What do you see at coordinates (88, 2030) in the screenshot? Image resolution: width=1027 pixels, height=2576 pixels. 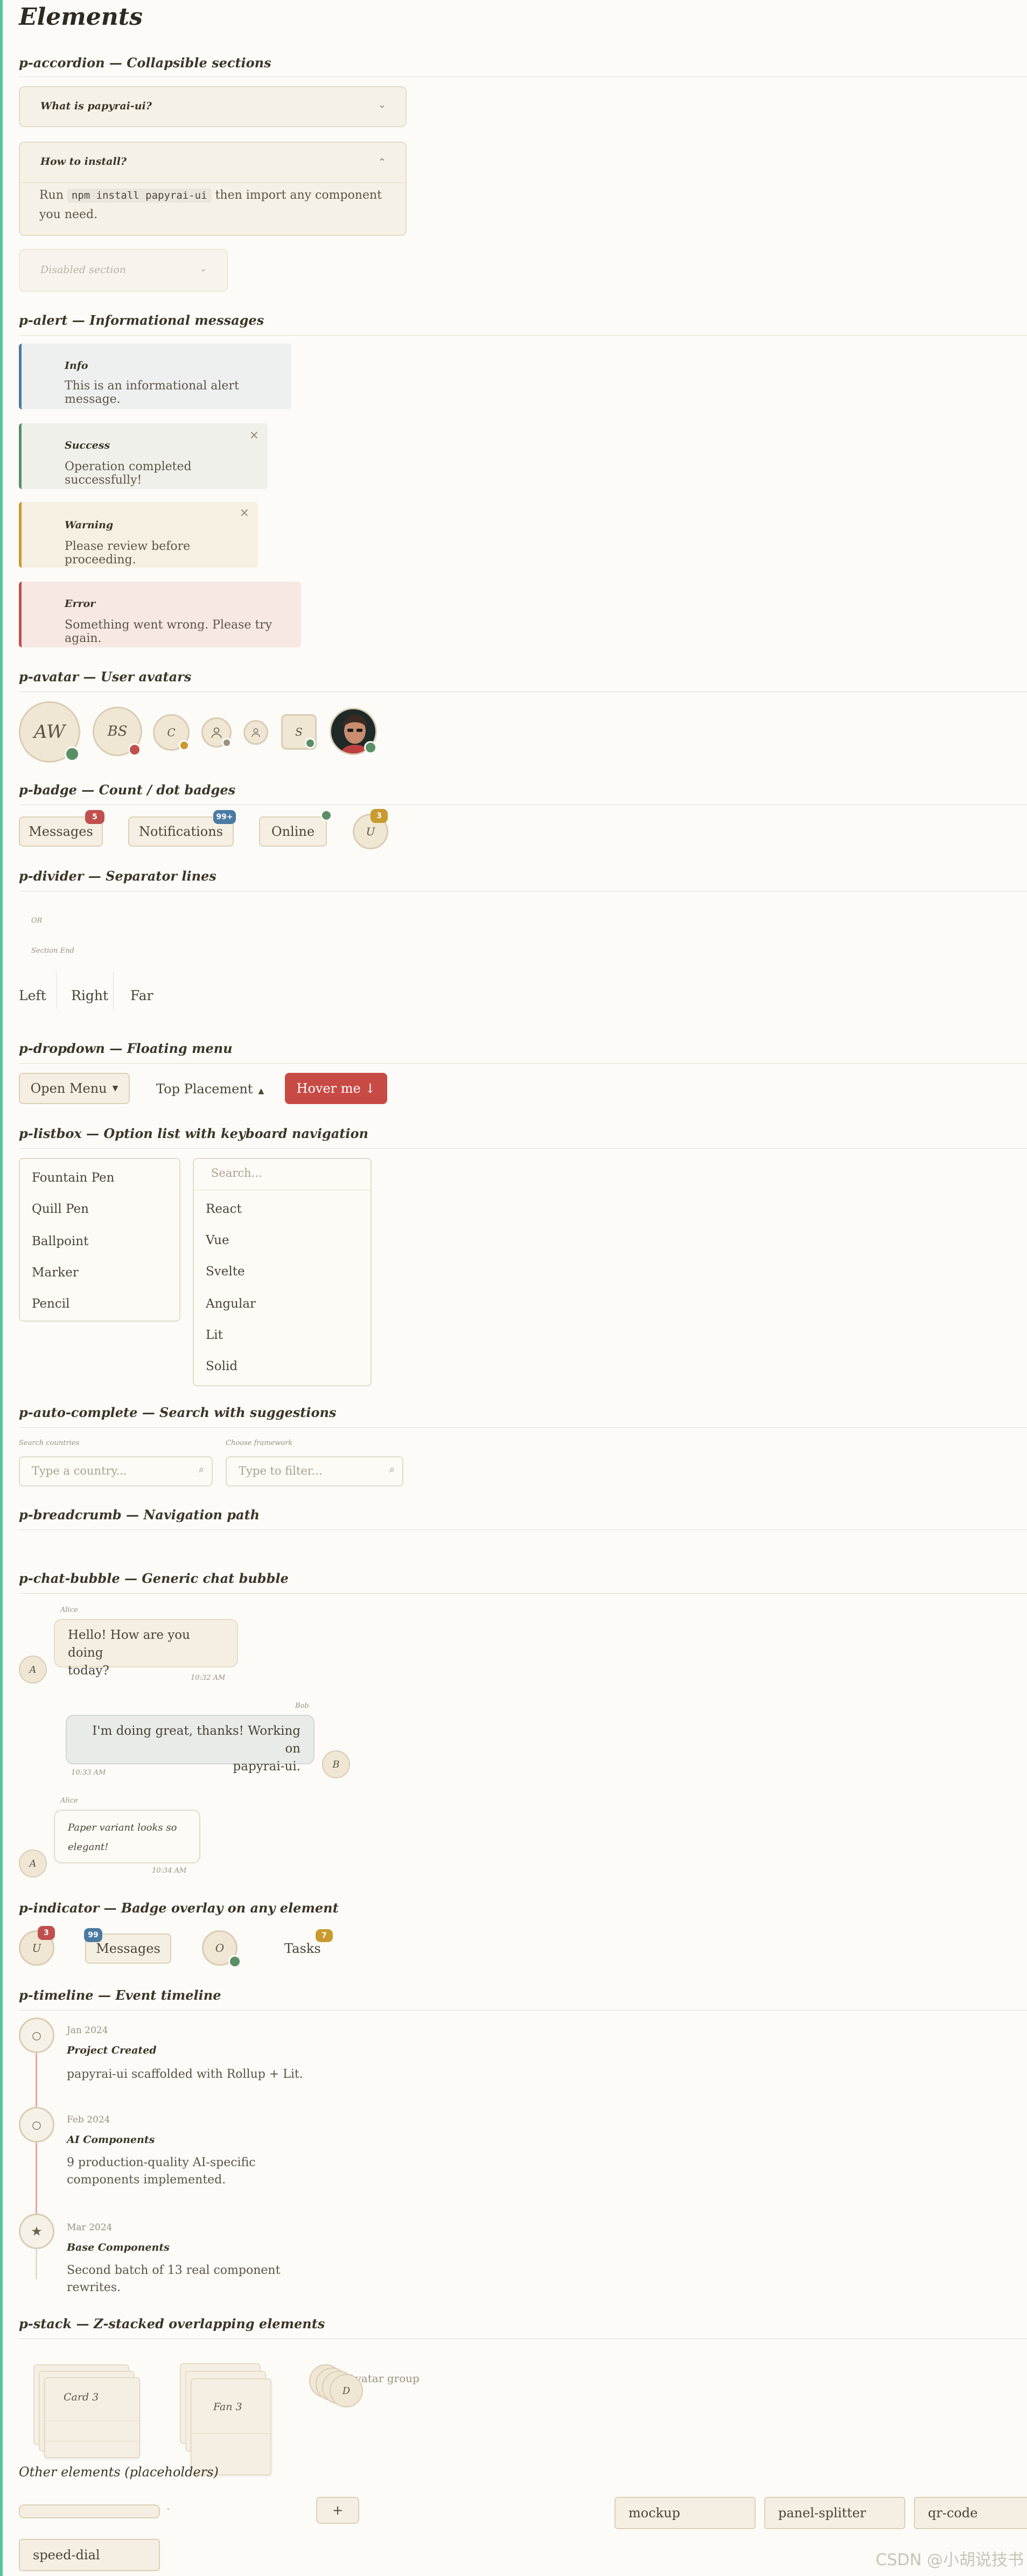 I see `timeline-date: Jan 2024` at bounding box center [88, 2030].